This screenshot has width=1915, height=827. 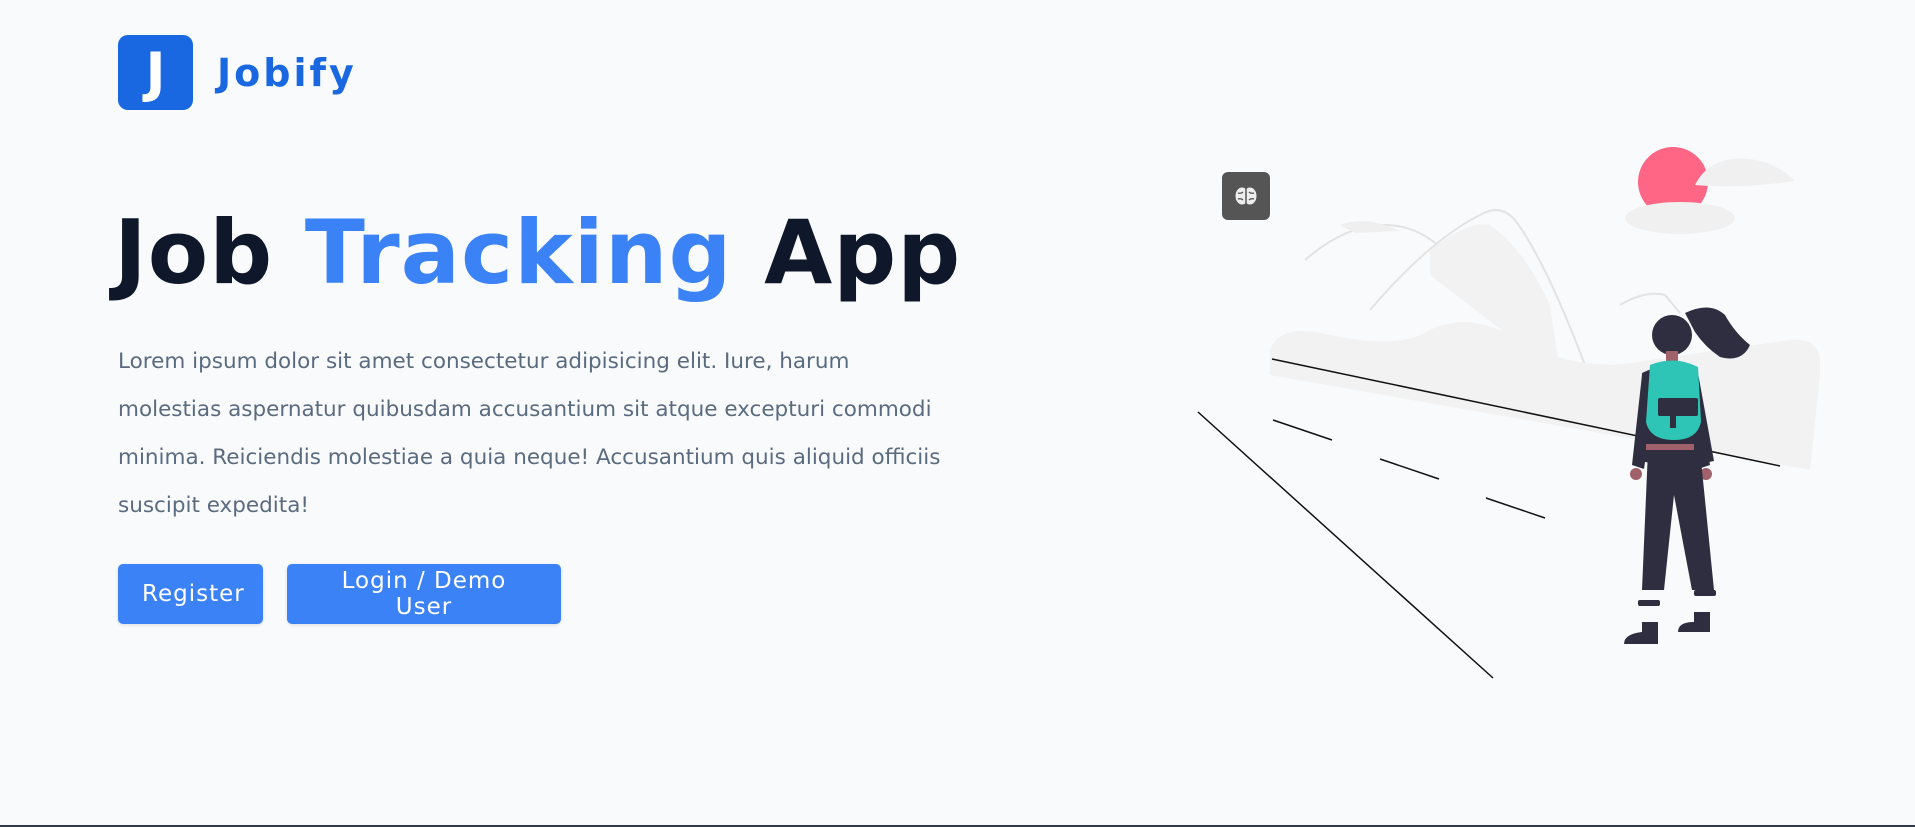 What do you see at coordinates (1641, 633) in the screenshot?
I see `left-shoe` at bounding box center [1641, 633].